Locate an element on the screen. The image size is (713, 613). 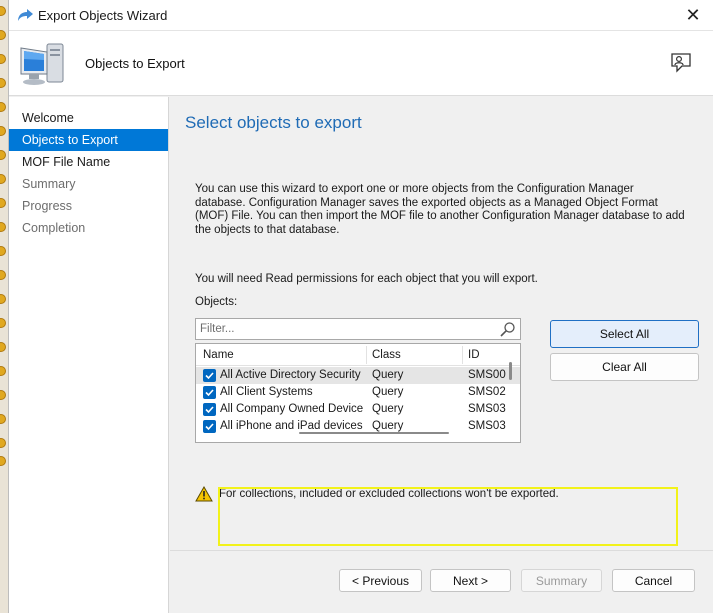
cancel-button: Cancel is located at coordinates (653, 580).